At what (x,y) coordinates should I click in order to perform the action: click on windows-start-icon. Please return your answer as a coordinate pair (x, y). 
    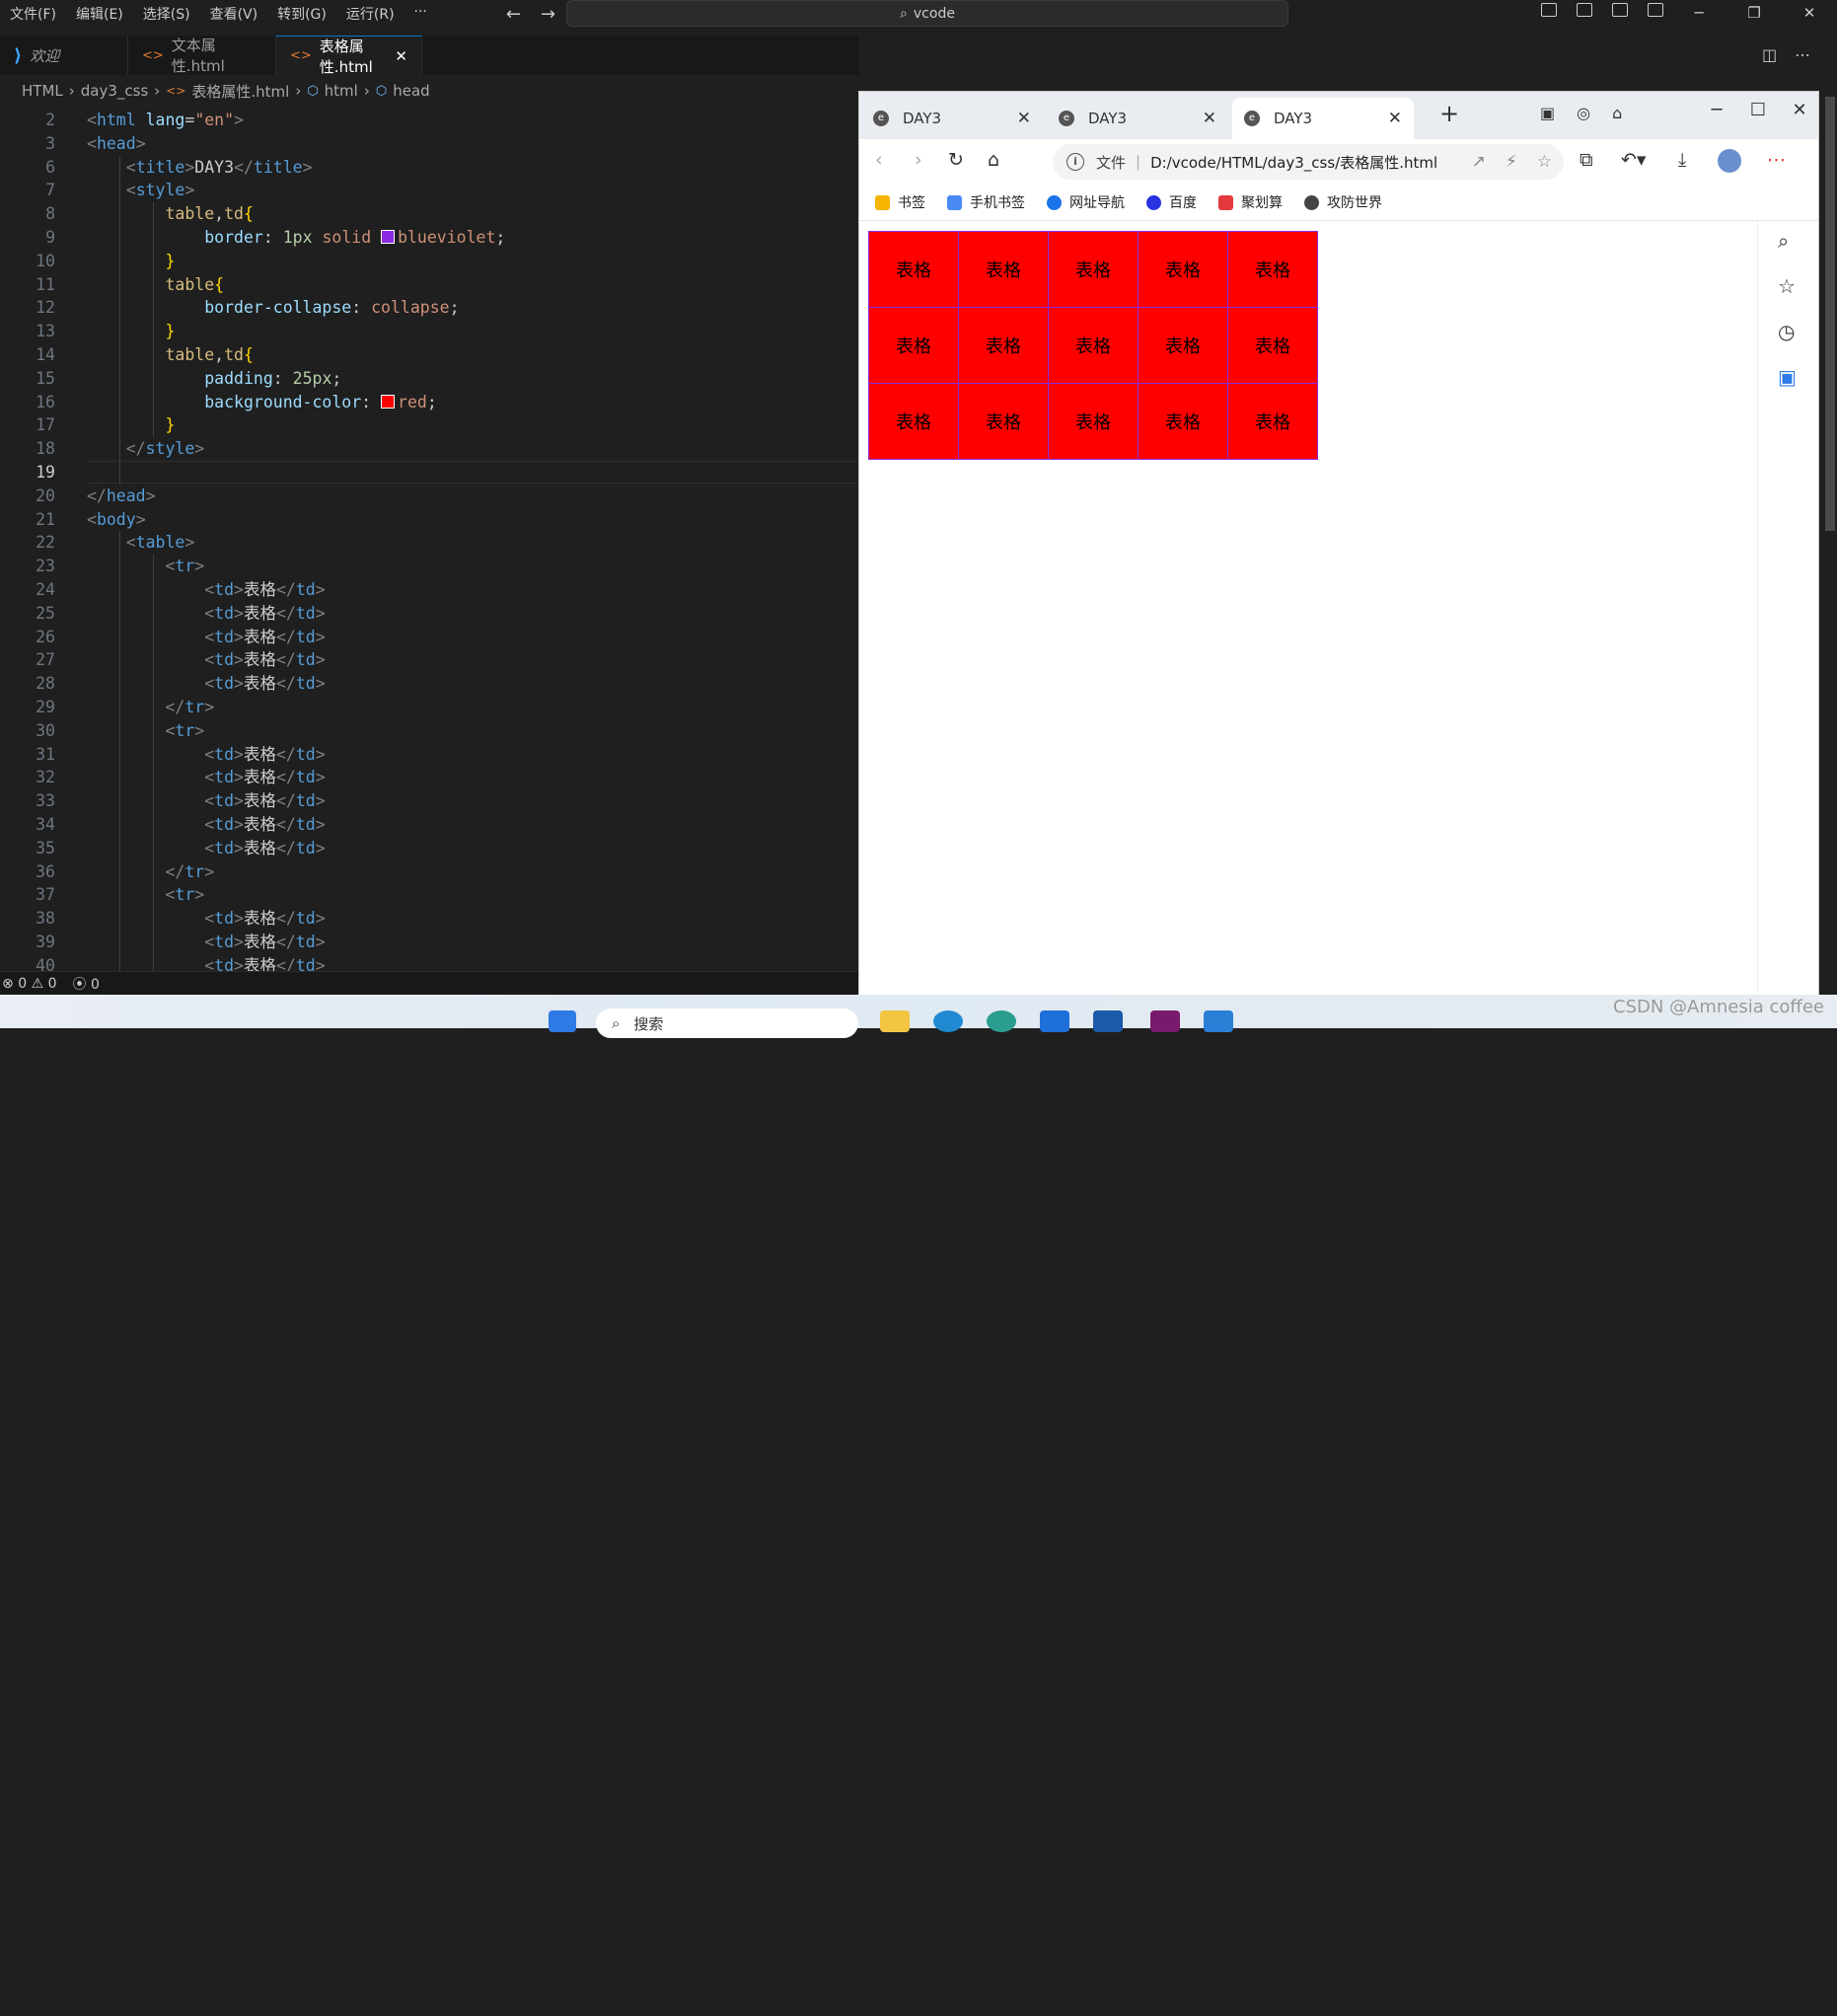
    Looking at the image, I should click on (563, 1021).